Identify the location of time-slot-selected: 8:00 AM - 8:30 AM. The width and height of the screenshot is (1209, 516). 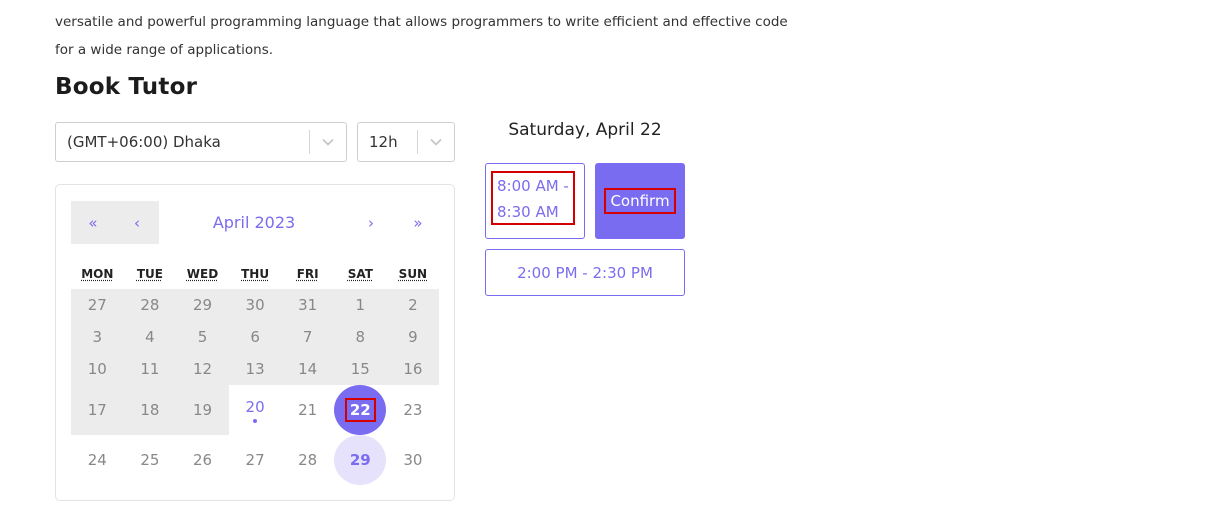
(535, 201).